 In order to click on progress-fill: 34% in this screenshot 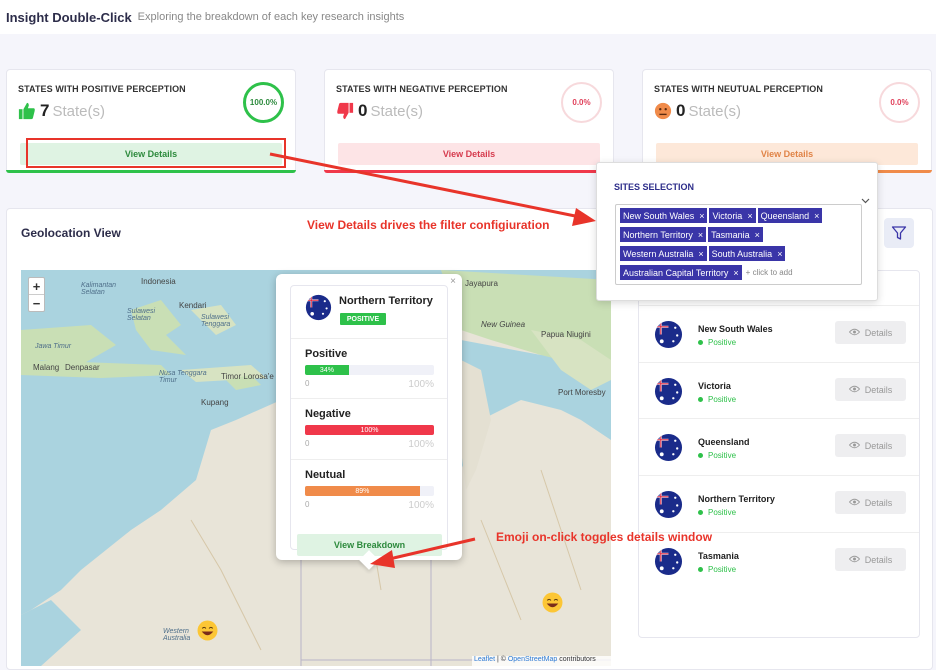, I will do `click(327, 370)`.